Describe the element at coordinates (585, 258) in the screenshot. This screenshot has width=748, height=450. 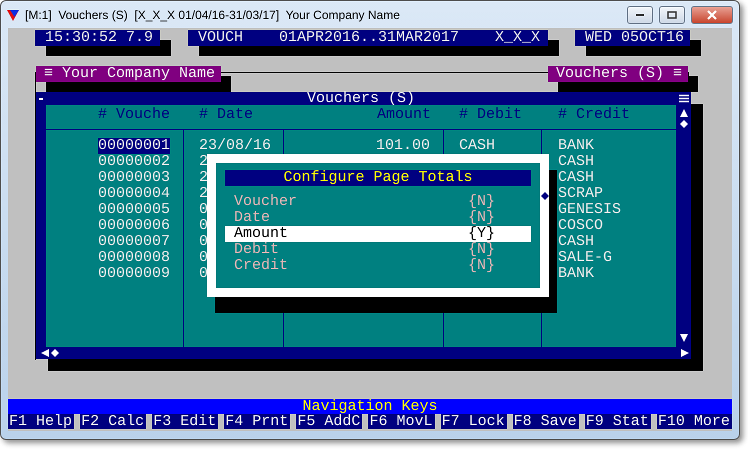
I see `credit-cell: SALE-G` at that location.